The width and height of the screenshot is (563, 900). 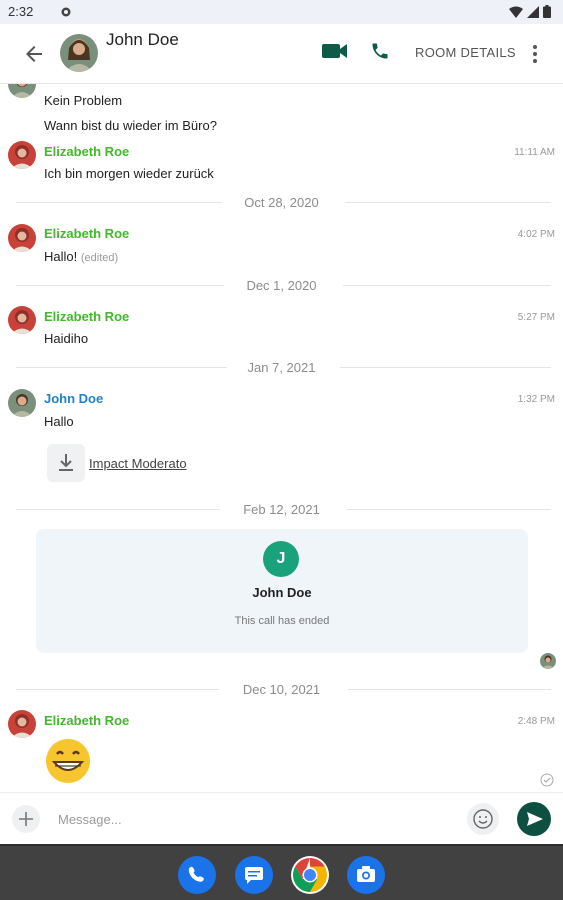 I want to click on emoji-button, so click(x=483, y=819).